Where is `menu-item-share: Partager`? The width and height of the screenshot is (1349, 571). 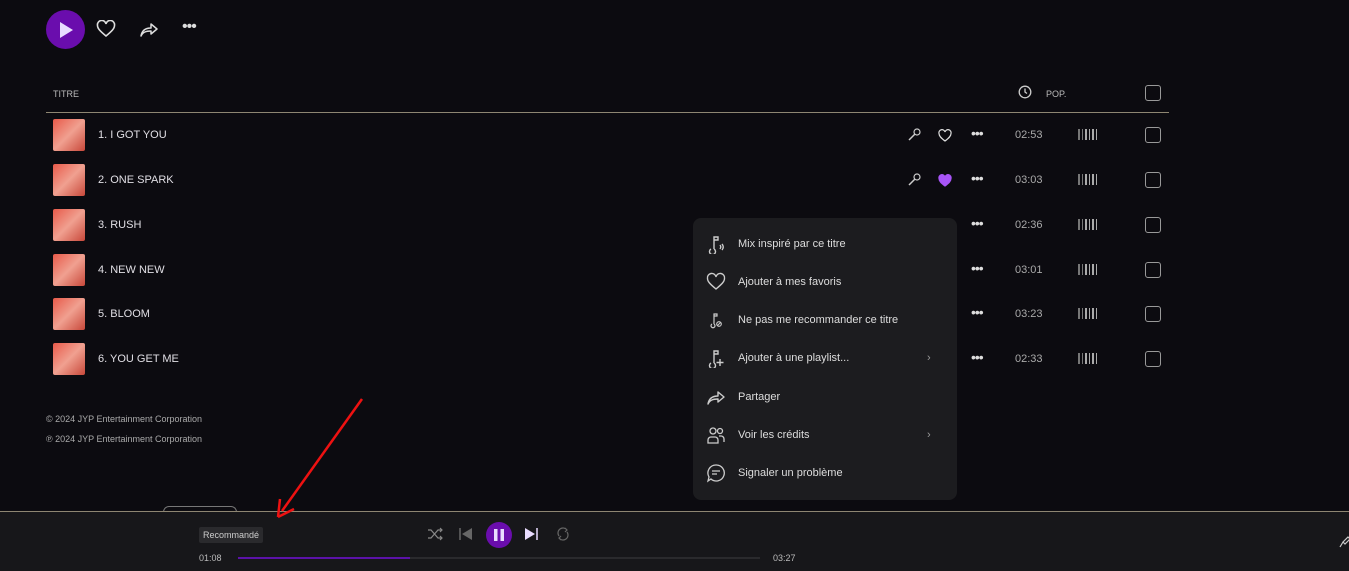
menu-item-share: Partager is located at coordinates (825, 397).